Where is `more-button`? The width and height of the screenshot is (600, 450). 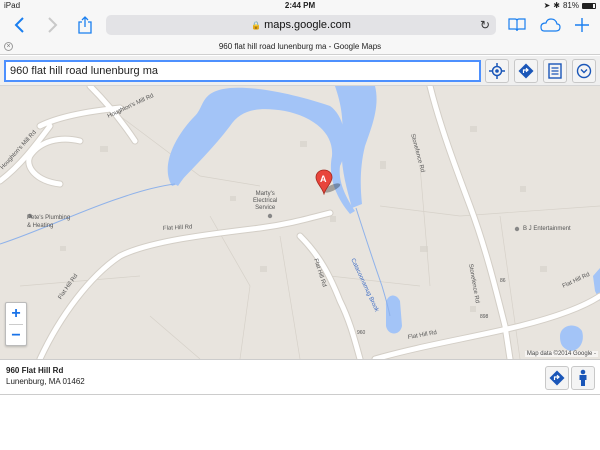
more-button is located at coordinates (584, 71).